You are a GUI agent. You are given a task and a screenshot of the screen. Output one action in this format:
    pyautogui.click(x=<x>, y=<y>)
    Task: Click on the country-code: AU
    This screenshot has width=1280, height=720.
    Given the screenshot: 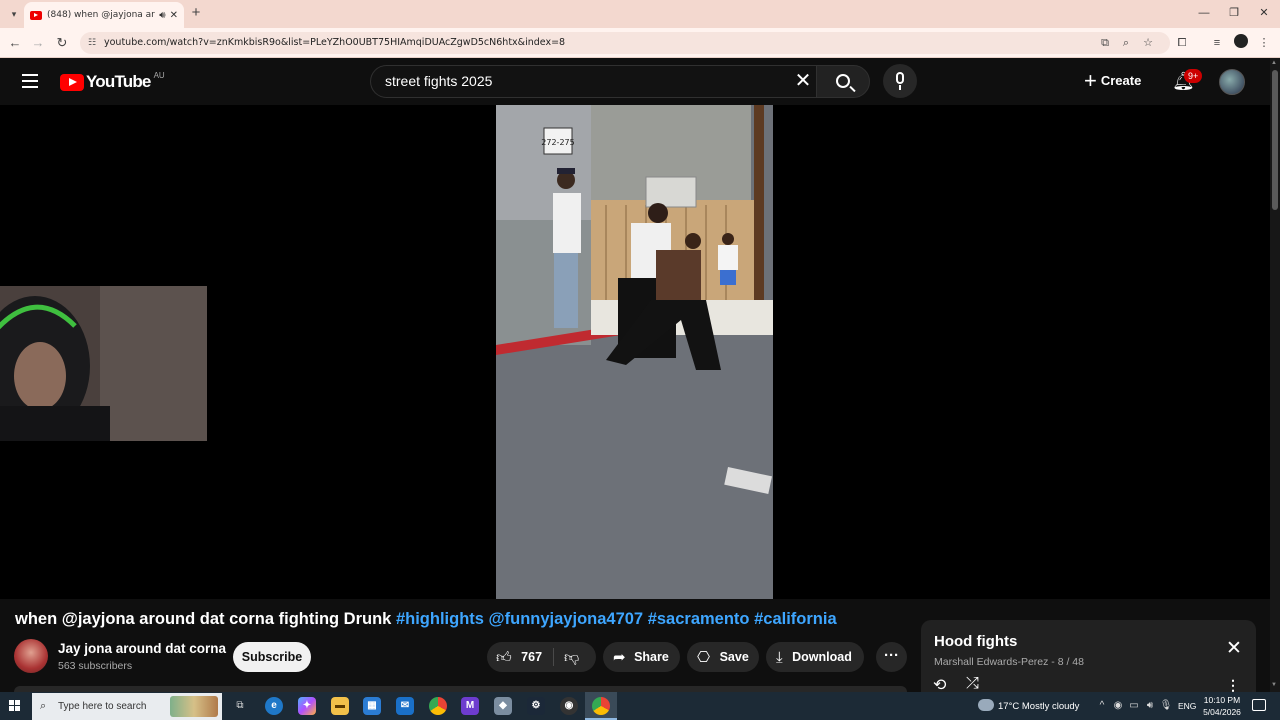 What is the action you would take?
    pyautogui.click(x=159, y=75)
    